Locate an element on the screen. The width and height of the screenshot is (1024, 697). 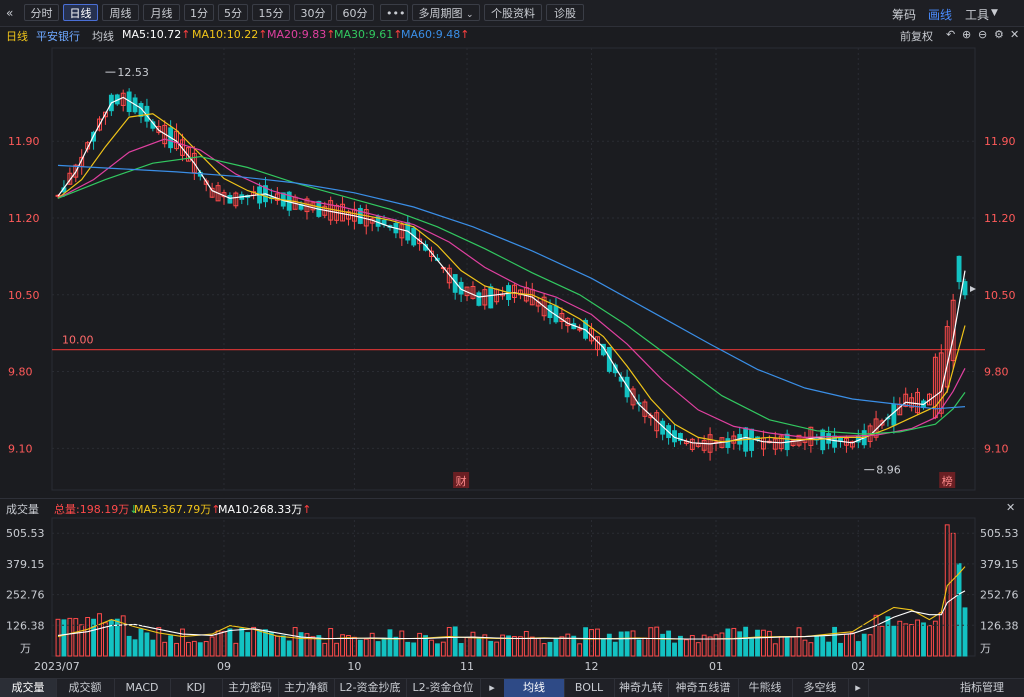
volume-axis-label-right: 252.76 is located at coordinates (999, 595).